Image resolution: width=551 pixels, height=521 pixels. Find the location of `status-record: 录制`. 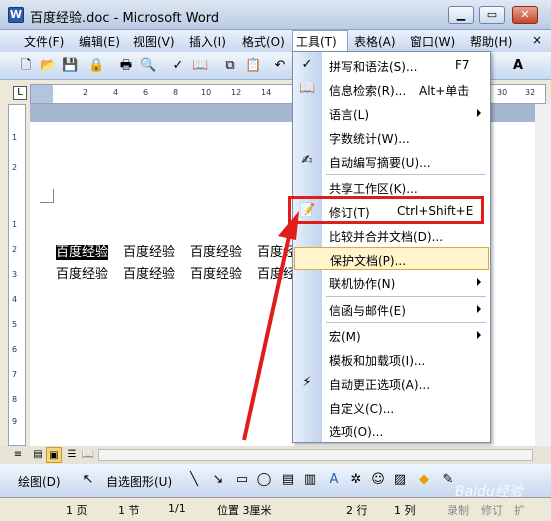

status-record: 录制 is located at coordinates (458, 510).